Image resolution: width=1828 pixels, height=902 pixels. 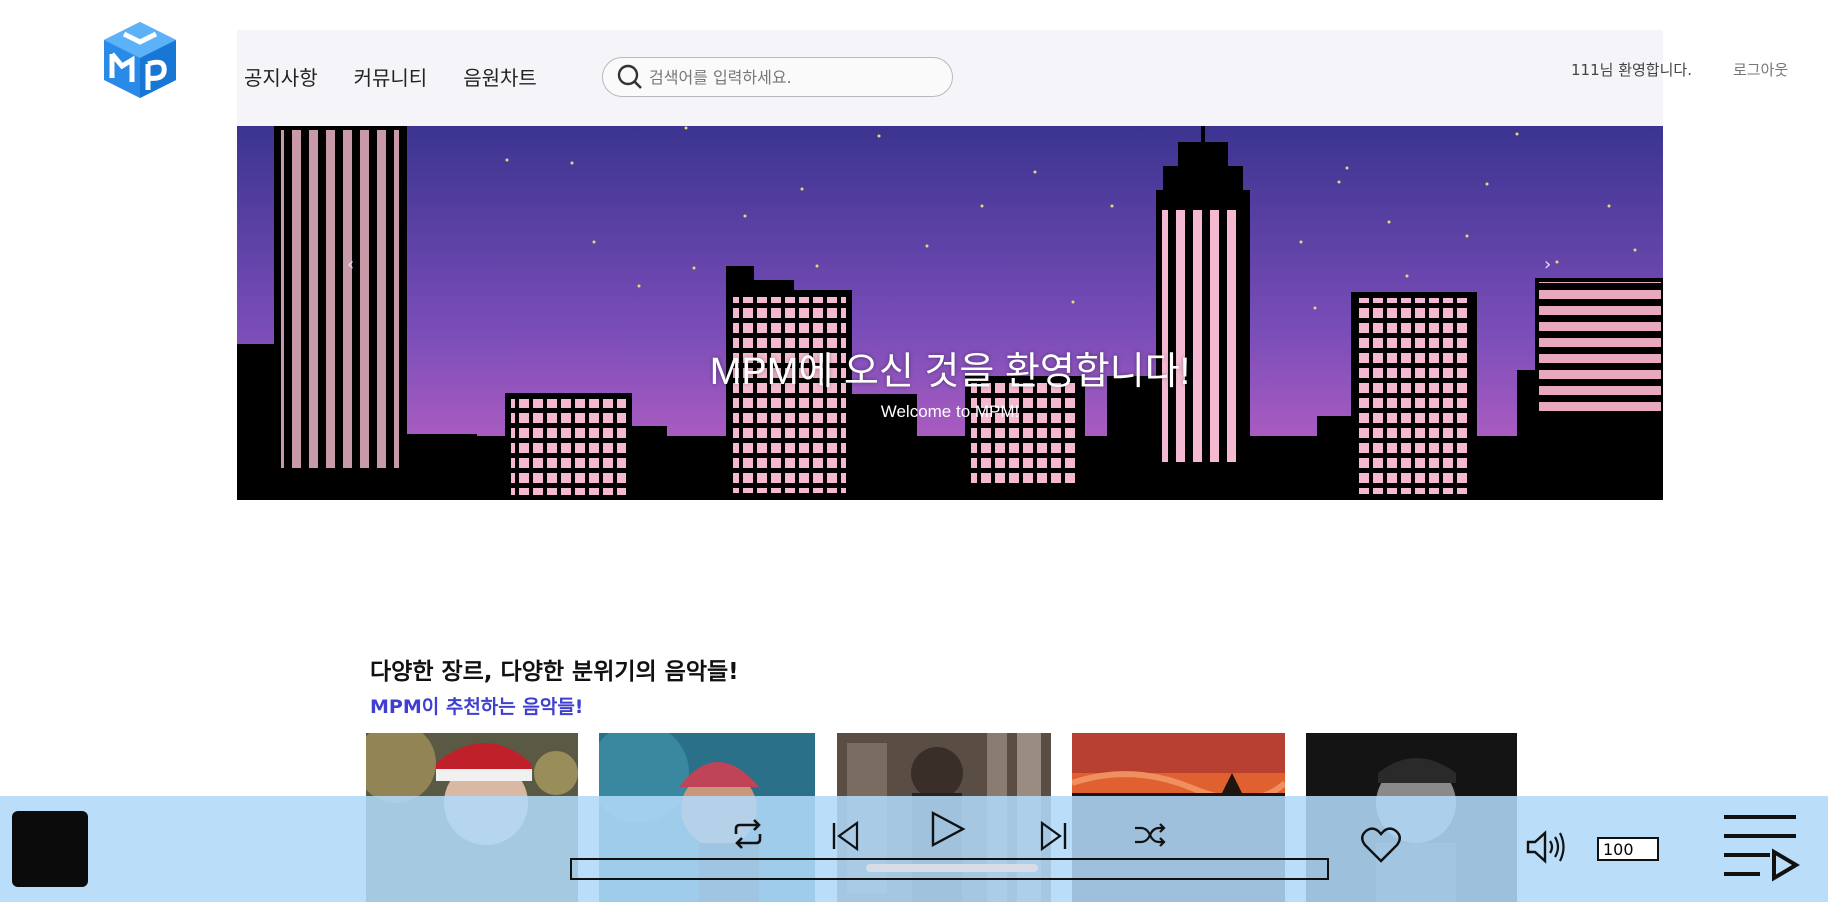 I want to click on search-box, so click(x=777, y=77).